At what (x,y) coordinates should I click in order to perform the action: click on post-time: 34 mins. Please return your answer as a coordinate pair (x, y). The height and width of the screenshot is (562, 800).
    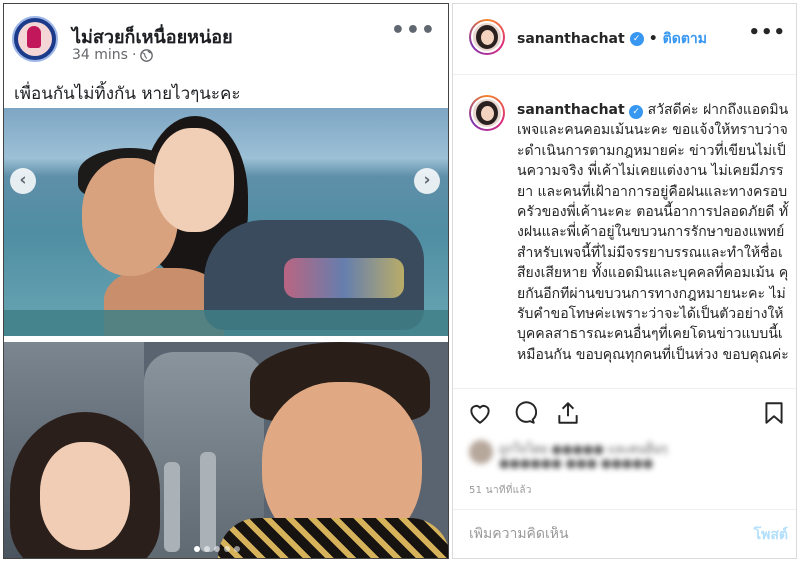
    Looking at the image, I should click on (100, 55).